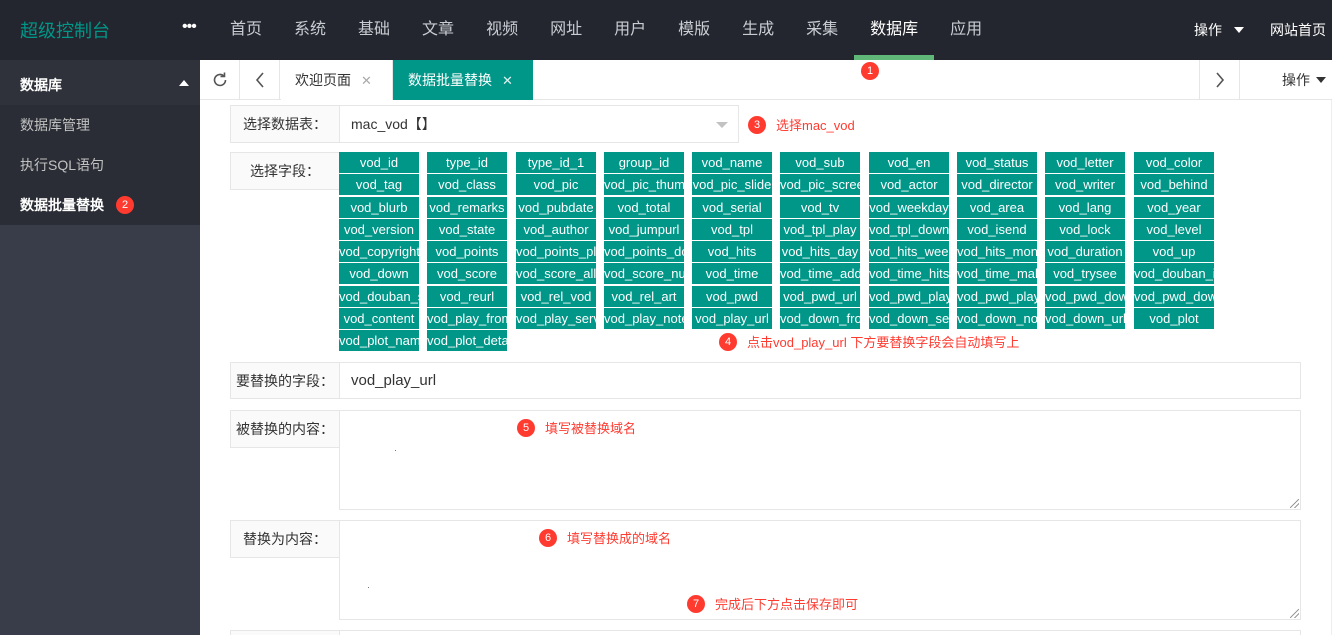 Image resolution: width=1332 pixels, height=635 pixels. I want to click on field-button-vod_hits_week: vod_hits_week, so click(909, 251).